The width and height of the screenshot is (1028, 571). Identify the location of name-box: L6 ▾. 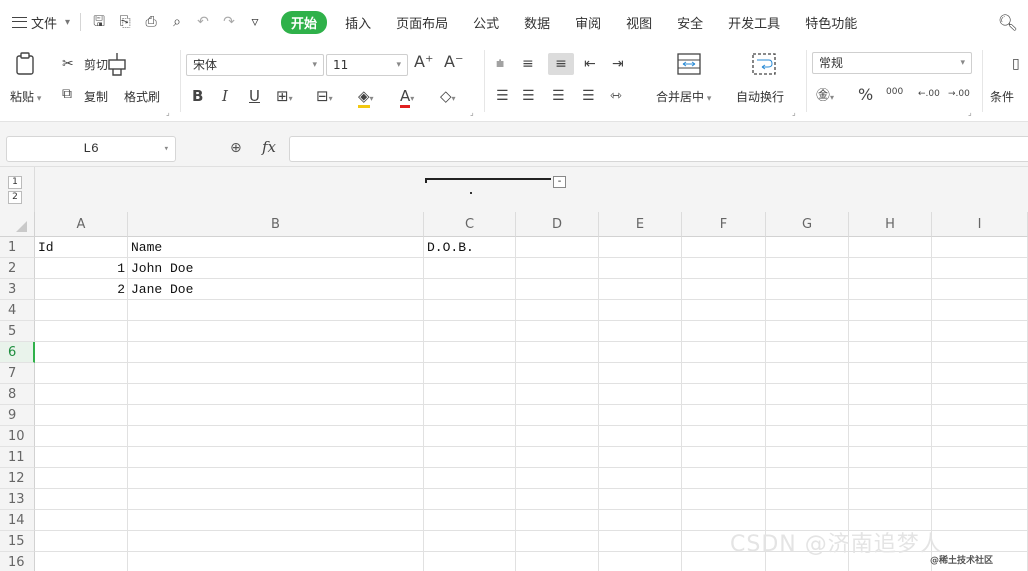
(91, 149).